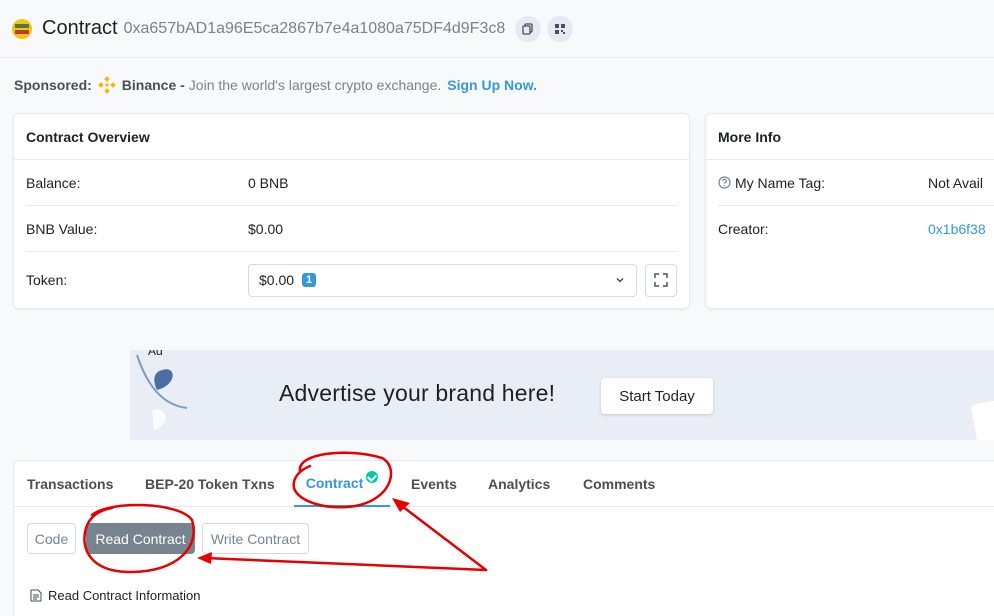 The image size is (994, 616). Describe the element at coordinates (829, 183) in the screenshot. I see `name-tag-label-wrap: My Name Tag:` at that location.